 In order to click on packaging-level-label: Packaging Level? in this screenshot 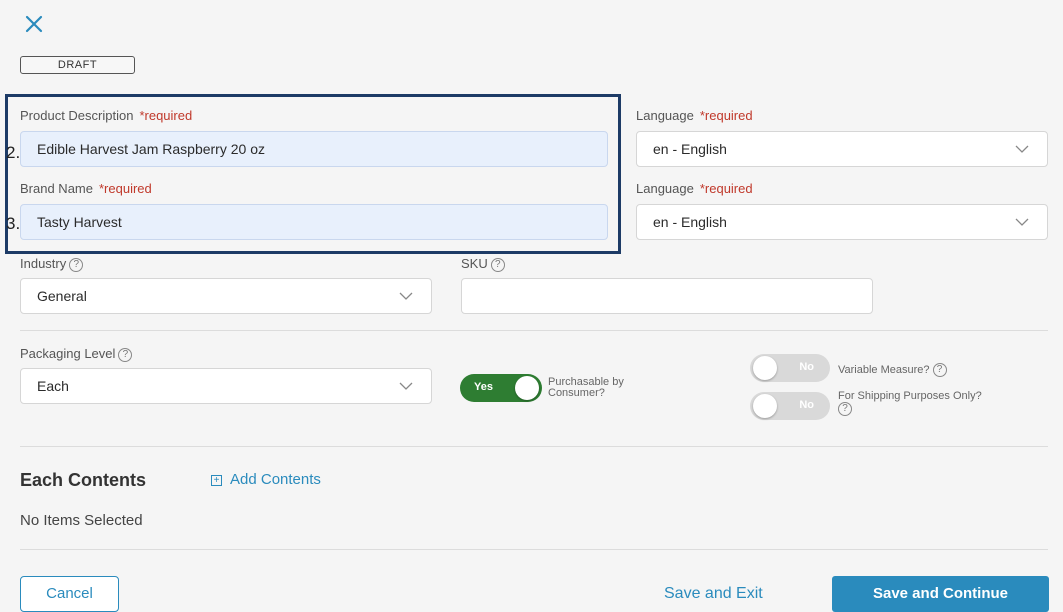, I will do `click(76, 354)`.